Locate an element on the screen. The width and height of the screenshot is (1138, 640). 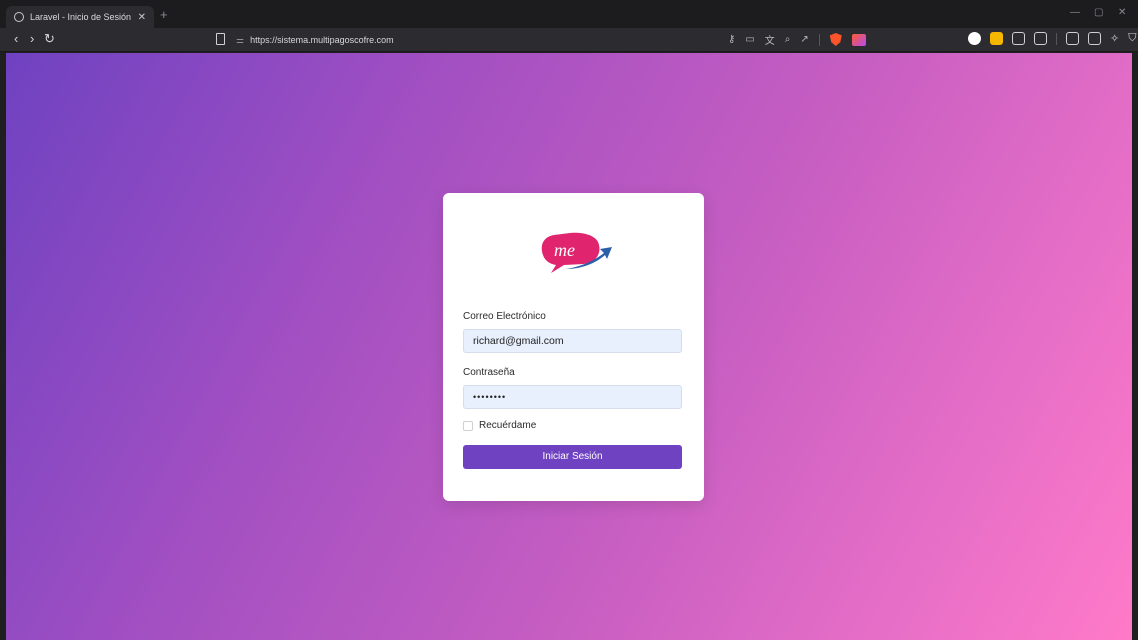
close-tab-icon: ✕ is located at coordinates (142, 17).